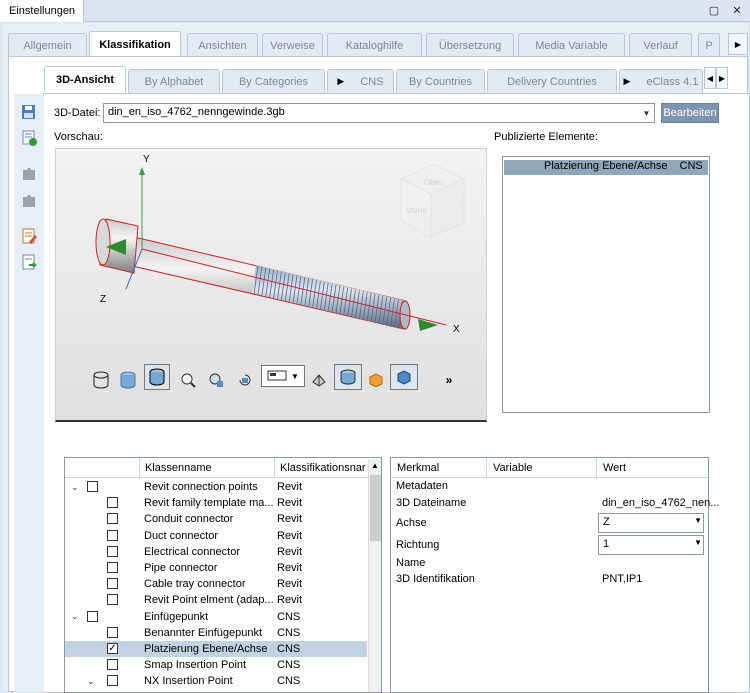 The height and width of the screenshot is (693, 750). I want to click on tree-row: ⌄ NX Insertion Point CNS, so click(216, 681).